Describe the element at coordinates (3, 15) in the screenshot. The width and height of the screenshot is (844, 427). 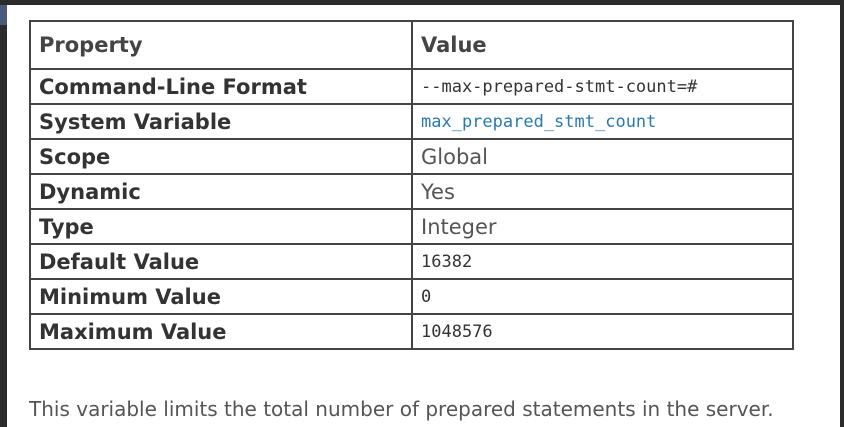
I see `window-frame-corner` at that location.